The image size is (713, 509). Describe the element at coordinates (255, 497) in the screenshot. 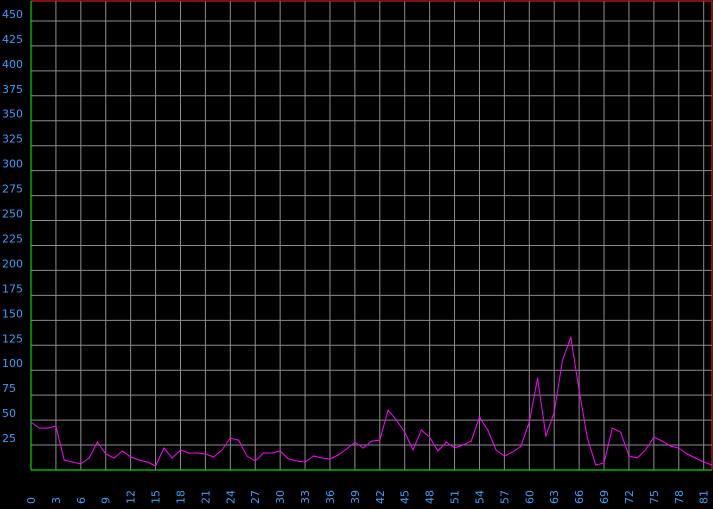

I see `x-tick-label: 27` at that location.